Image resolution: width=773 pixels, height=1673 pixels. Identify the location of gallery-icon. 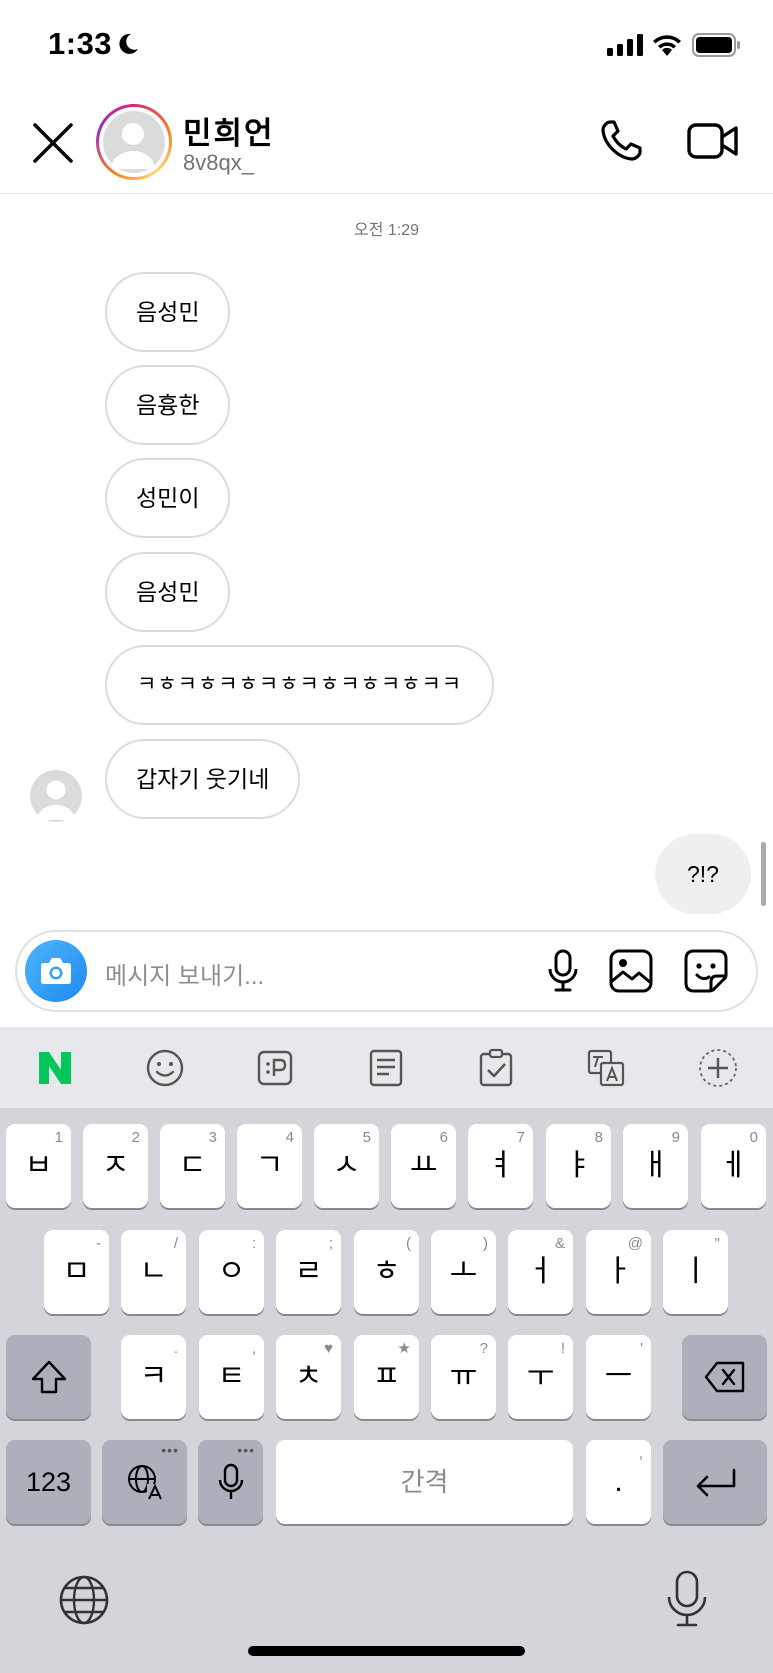
(631, 971).